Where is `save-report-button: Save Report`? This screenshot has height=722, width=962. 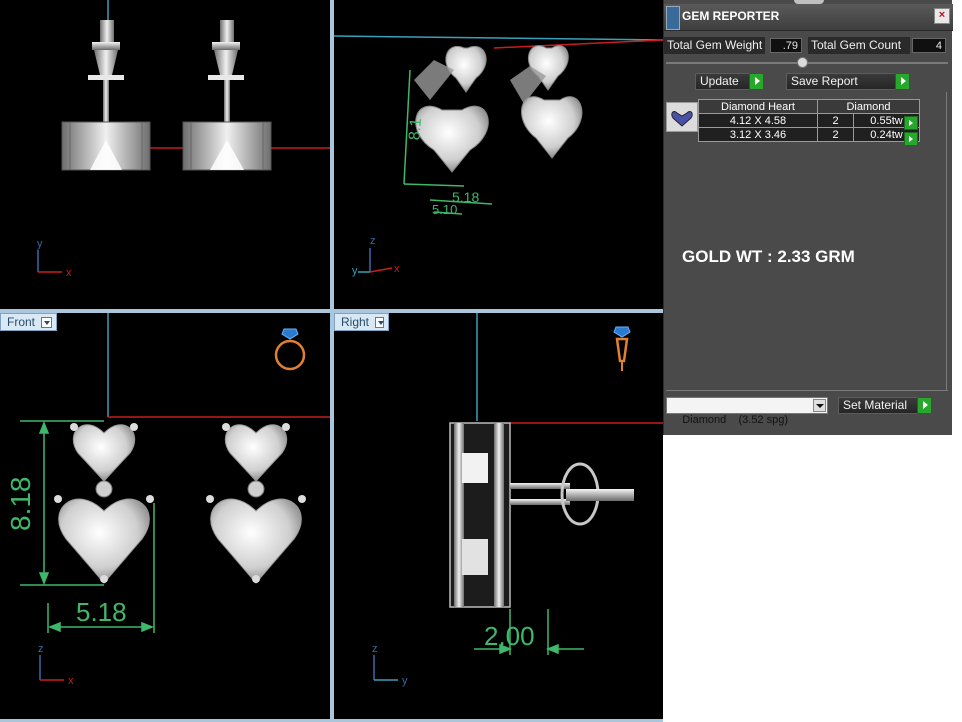 save-report-button: Save Report is located at coordinates (848, 81).